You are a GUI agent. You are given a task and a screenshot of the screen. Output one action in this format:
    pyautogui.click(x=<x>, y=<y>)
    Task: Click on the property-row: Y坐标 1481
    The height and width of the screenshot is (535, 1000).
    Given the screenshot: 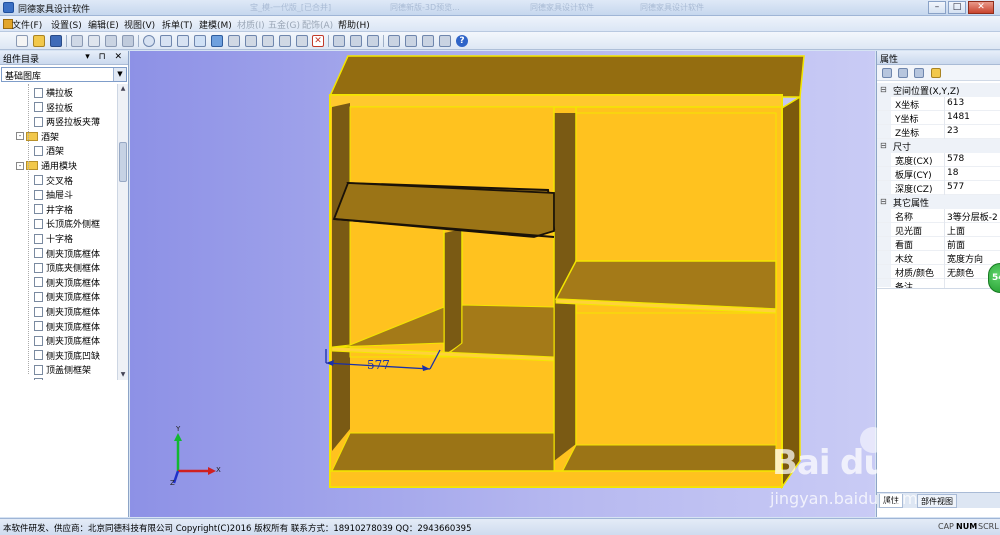 What is the action you would take?
    pyautogui.click(x=938, y=118)
    